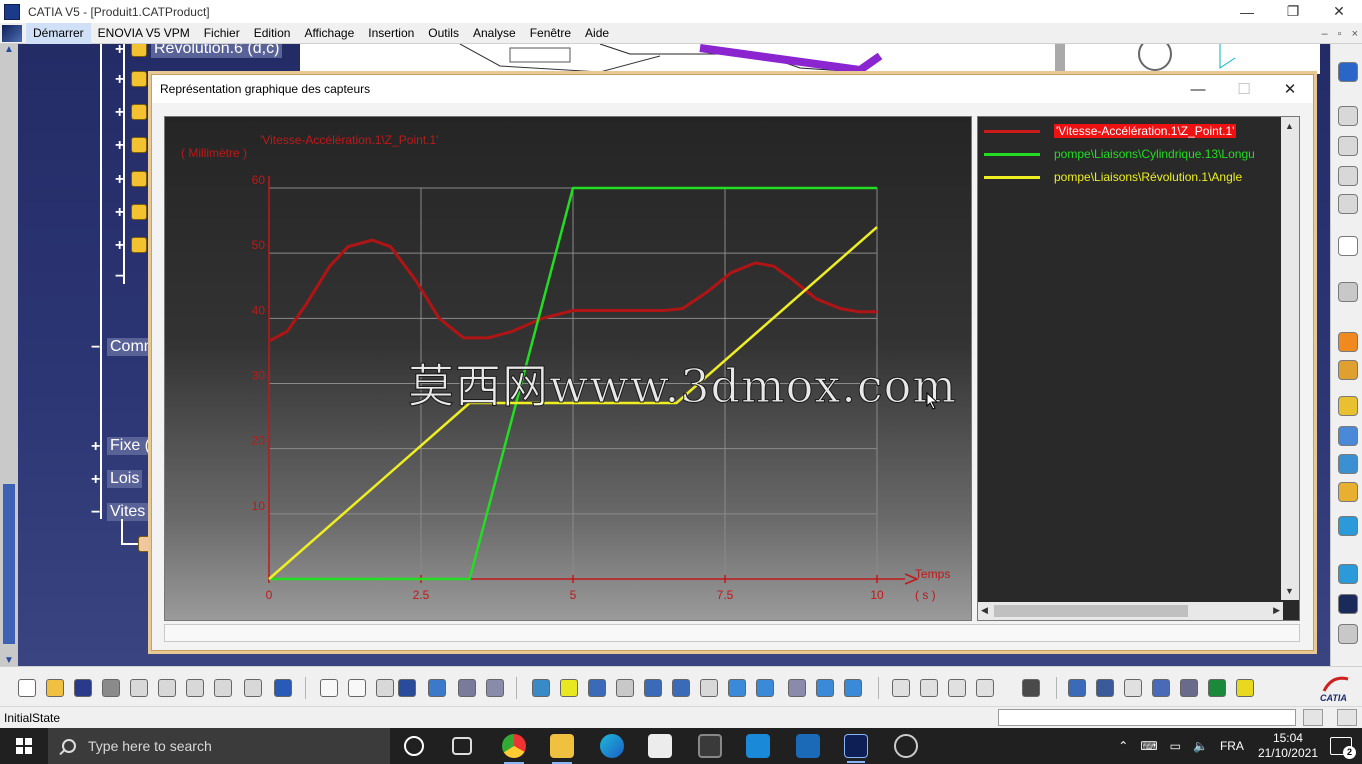 Image resolution: width=1362 pixels, height=764 pixels. I want to click on scroll-right-arrow-icon: ▶, so click(1276, 610).